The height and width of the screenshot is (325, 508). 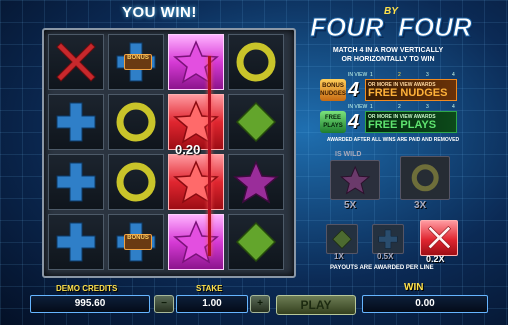 What do you see at coordinates (385, 256) in the screenshot?
I see `plus-multiplier: 0.5X` at bounding box center [385, 256].